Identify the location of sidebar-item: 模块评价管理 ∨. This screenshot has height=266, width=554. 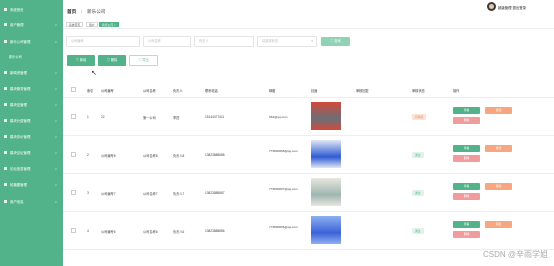
(33, 136).